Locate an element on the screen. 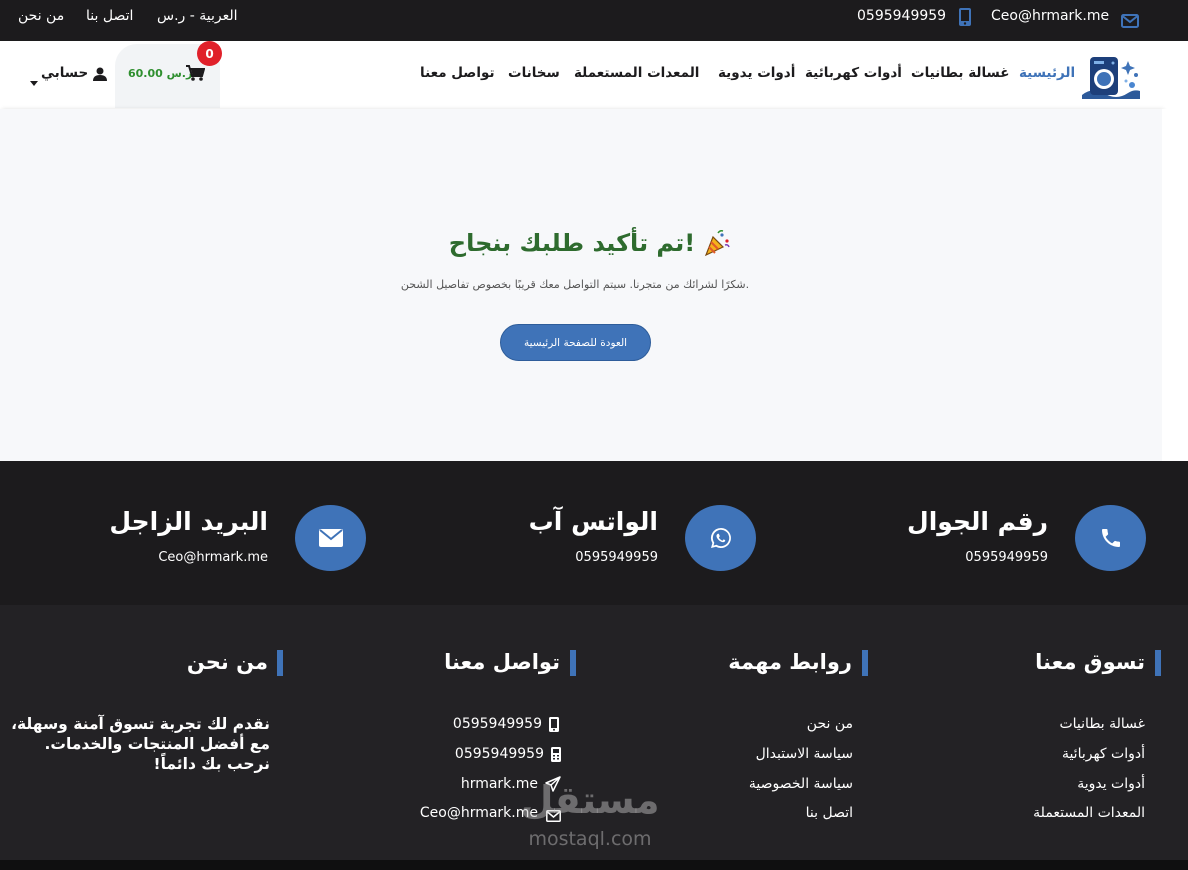  footer-heading-about: من نحن is located at coordinates (227, 662).